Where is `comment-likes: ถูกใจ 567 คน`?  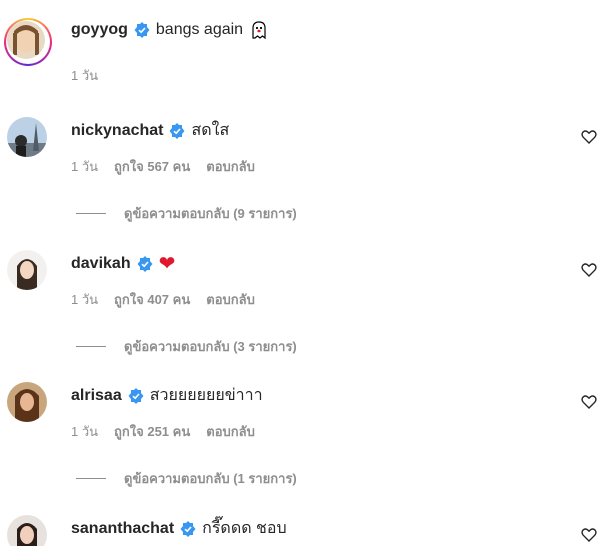 comment-likes: ถูกใจ 567 คน is located at coordinates (152, 167).